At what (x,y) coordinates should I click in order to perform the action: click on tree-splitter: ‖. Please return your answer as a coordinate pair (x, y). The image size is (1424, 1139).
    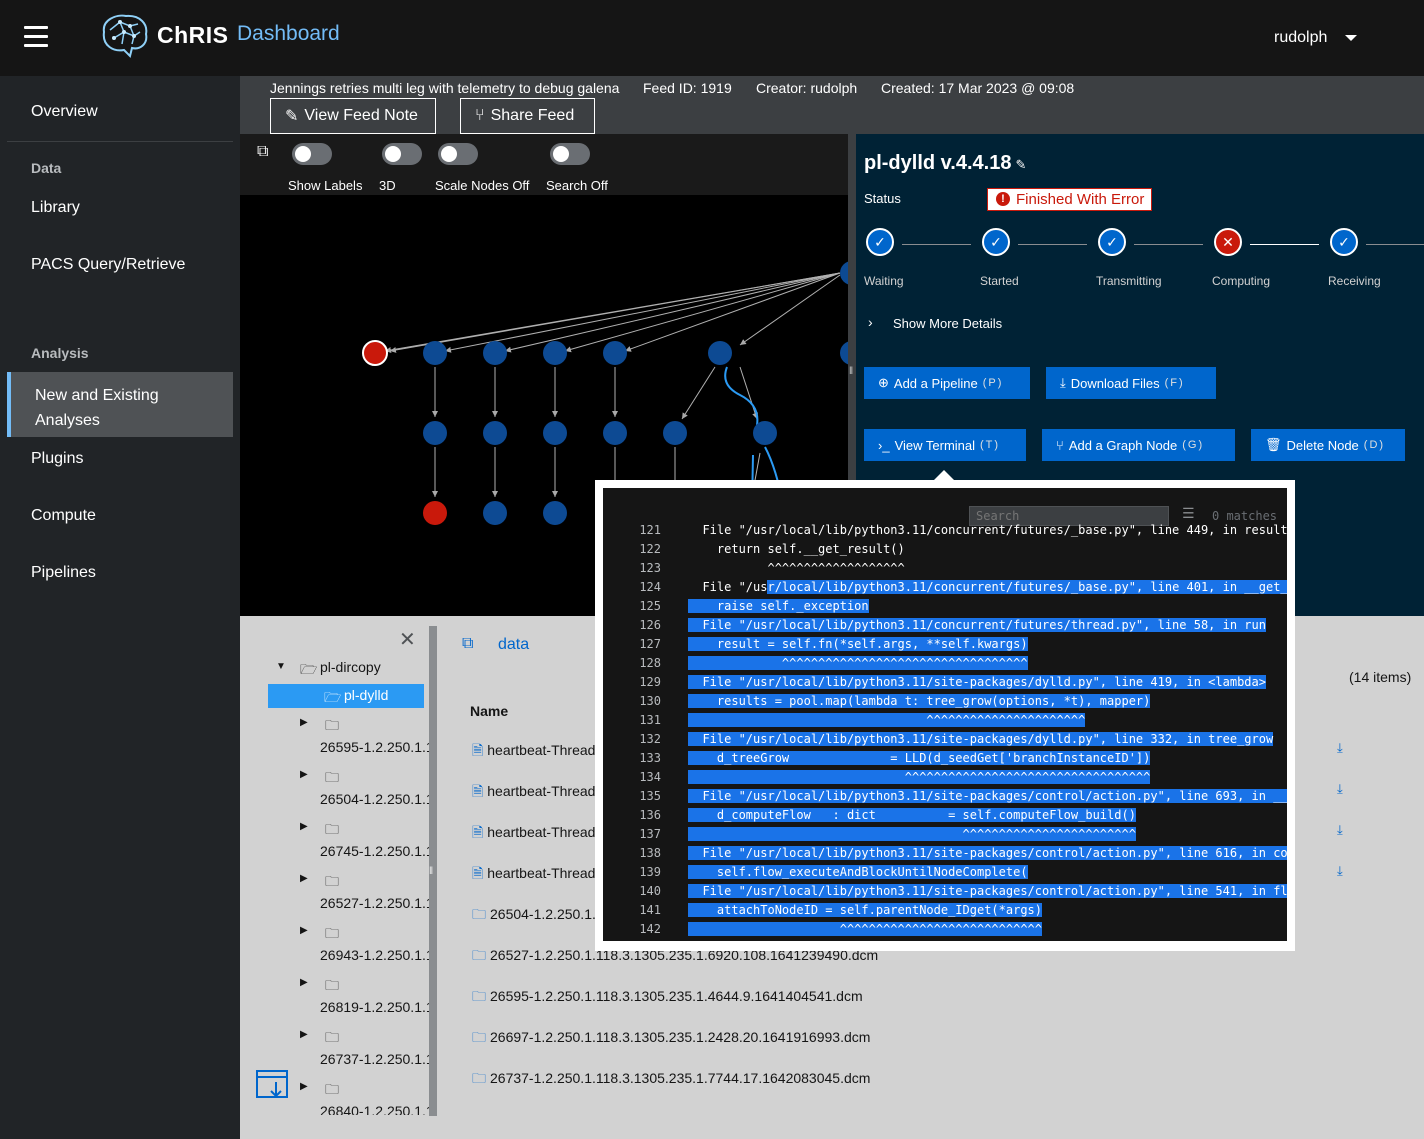
    Looking at the image, I should click on (433, 871).